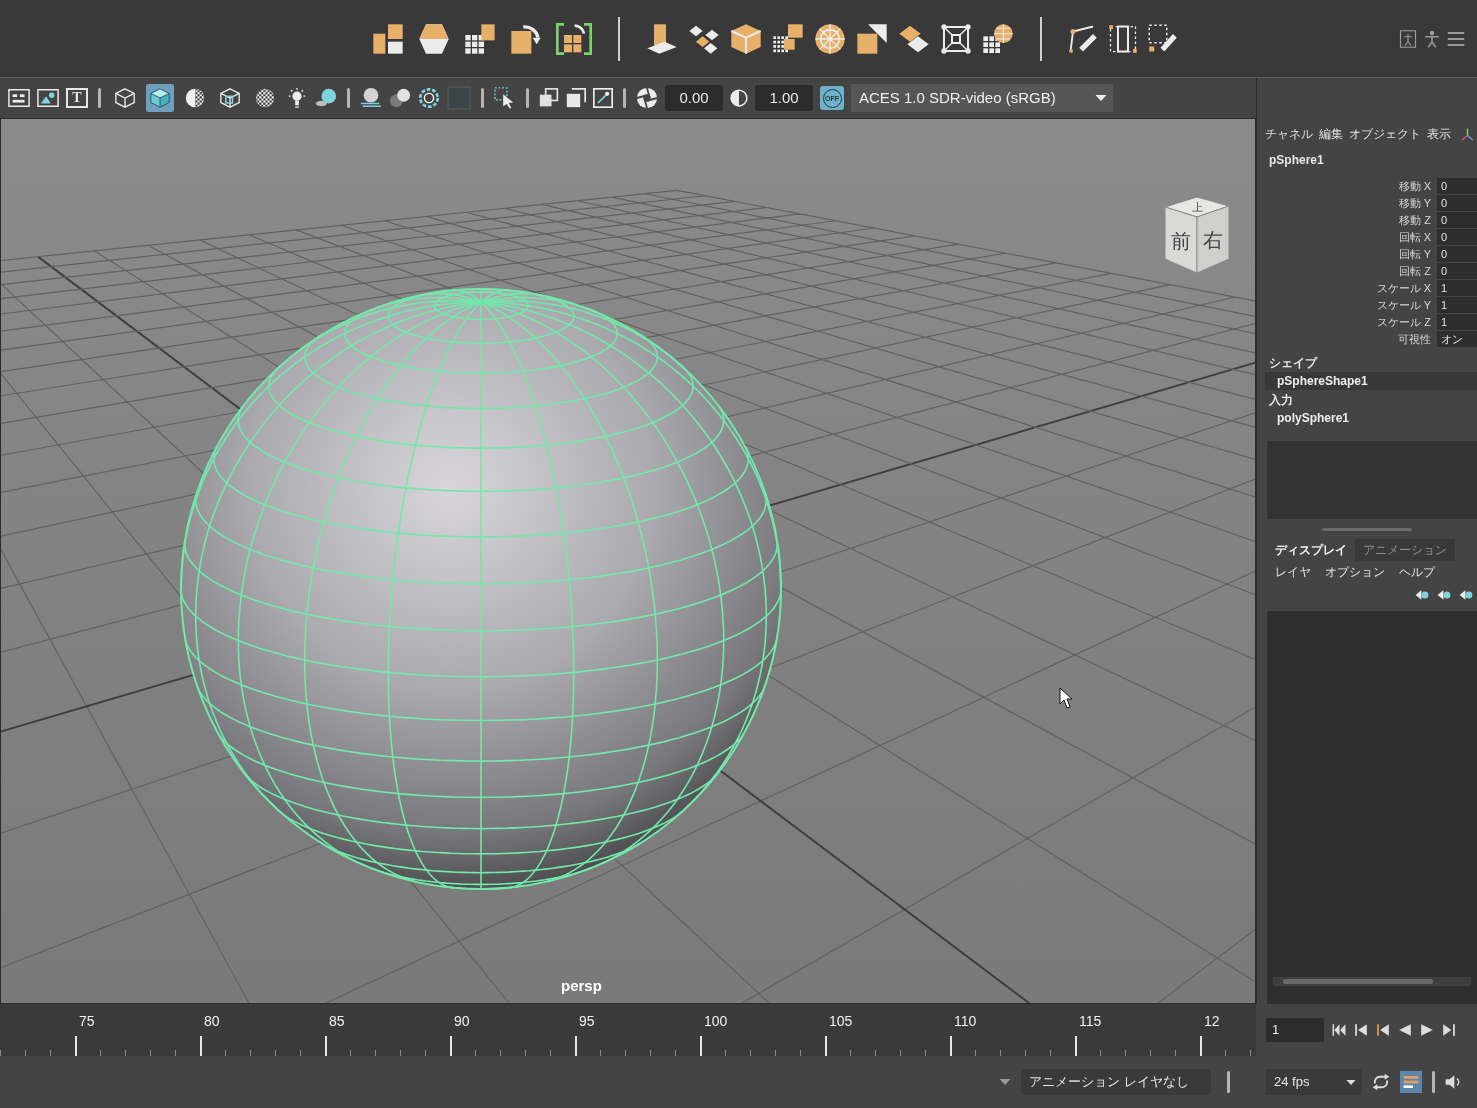  What do you see at coordinates (1372, 981) in the screenshot?
I see `horizontal-scrollbar` at bounding box center [1372, 981].